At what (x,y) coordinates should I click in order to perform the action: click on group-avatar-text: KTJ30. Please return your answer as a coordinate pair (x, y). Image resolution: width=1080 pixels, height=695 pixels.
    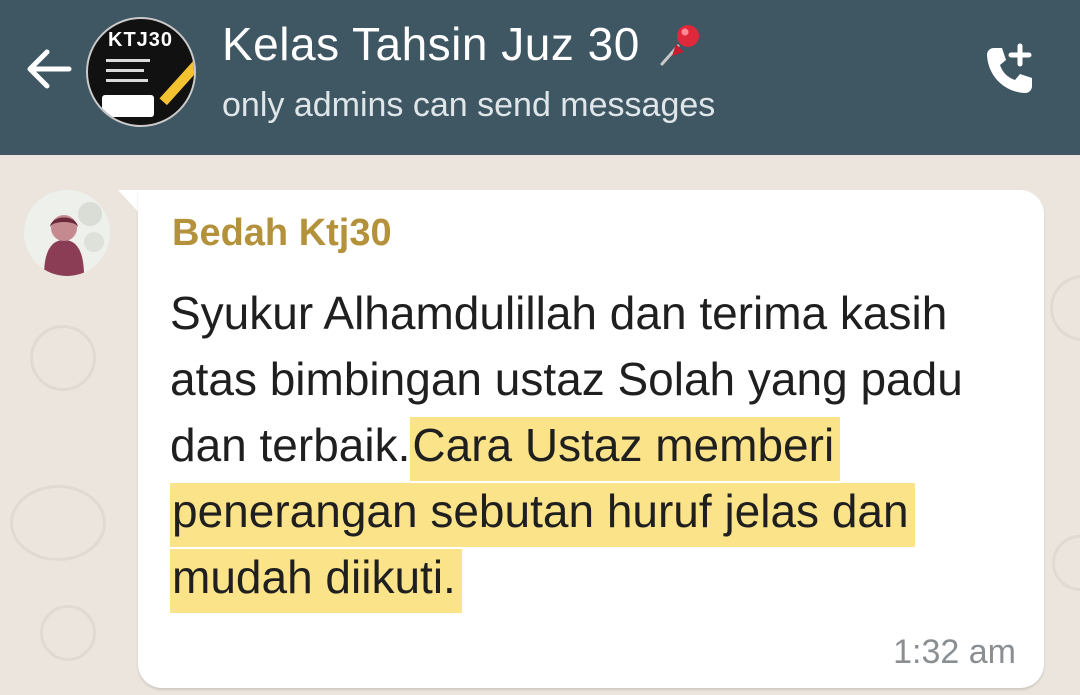
    Looking at the image, I should click on (141, 40).